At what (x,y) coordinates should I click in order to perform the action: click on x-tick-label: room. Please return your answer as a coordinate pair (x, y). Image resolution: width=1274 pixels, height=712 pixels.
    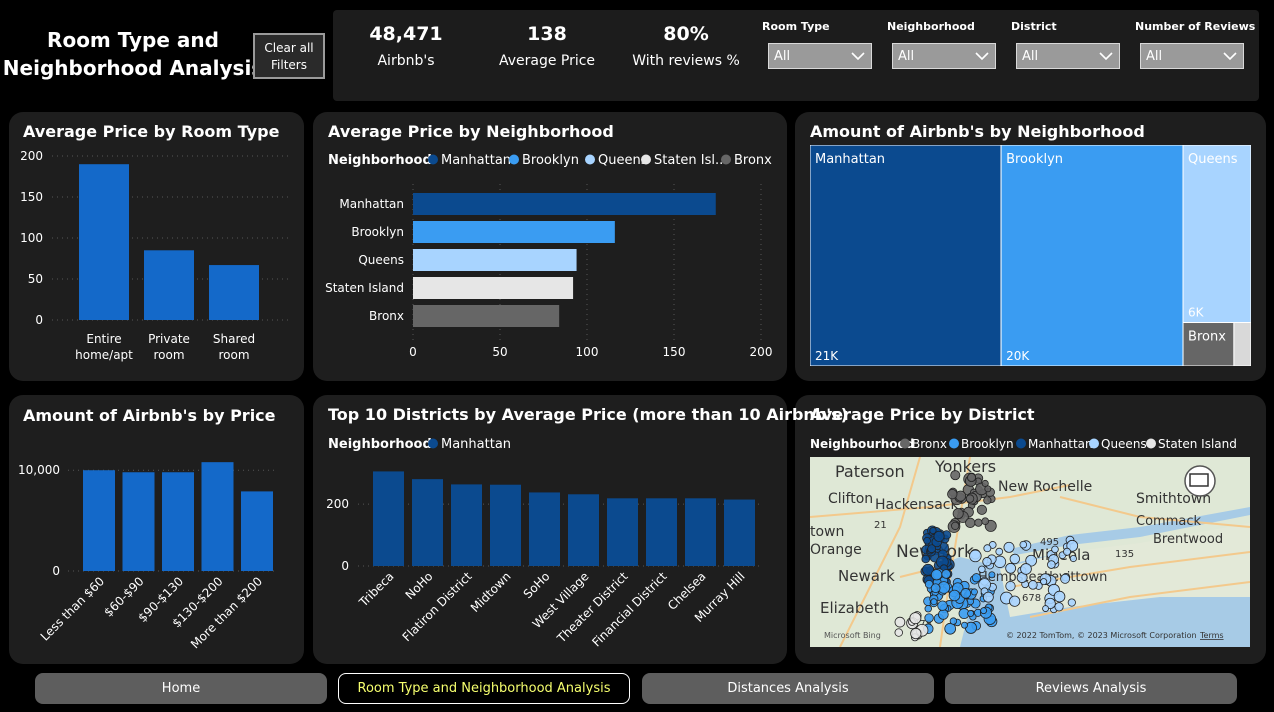
    Looking at the image, I should click on (233, 355).